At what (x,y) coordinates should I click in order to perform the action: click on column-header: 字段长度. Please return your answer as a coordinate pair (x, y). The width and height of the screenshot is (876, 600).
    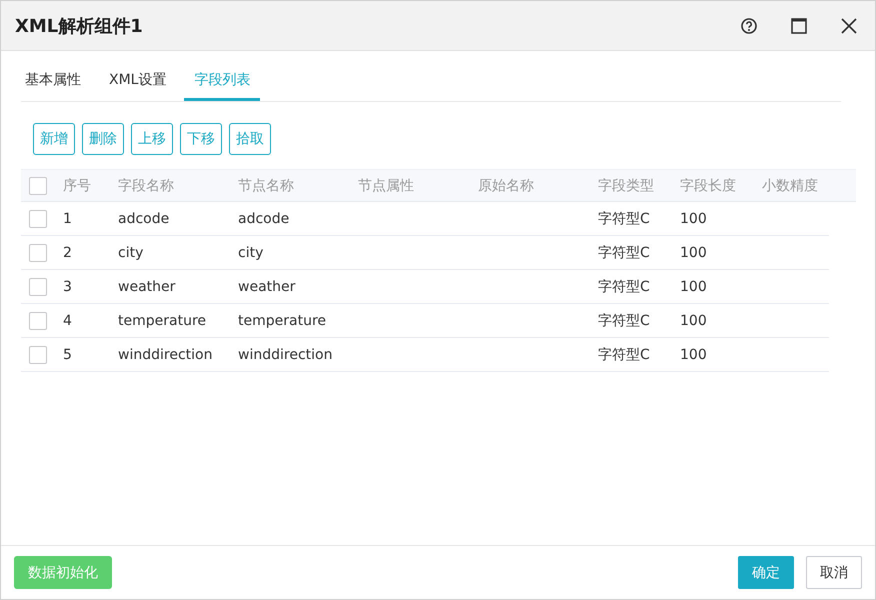
    Looking at the image, I should click on (708, 185).